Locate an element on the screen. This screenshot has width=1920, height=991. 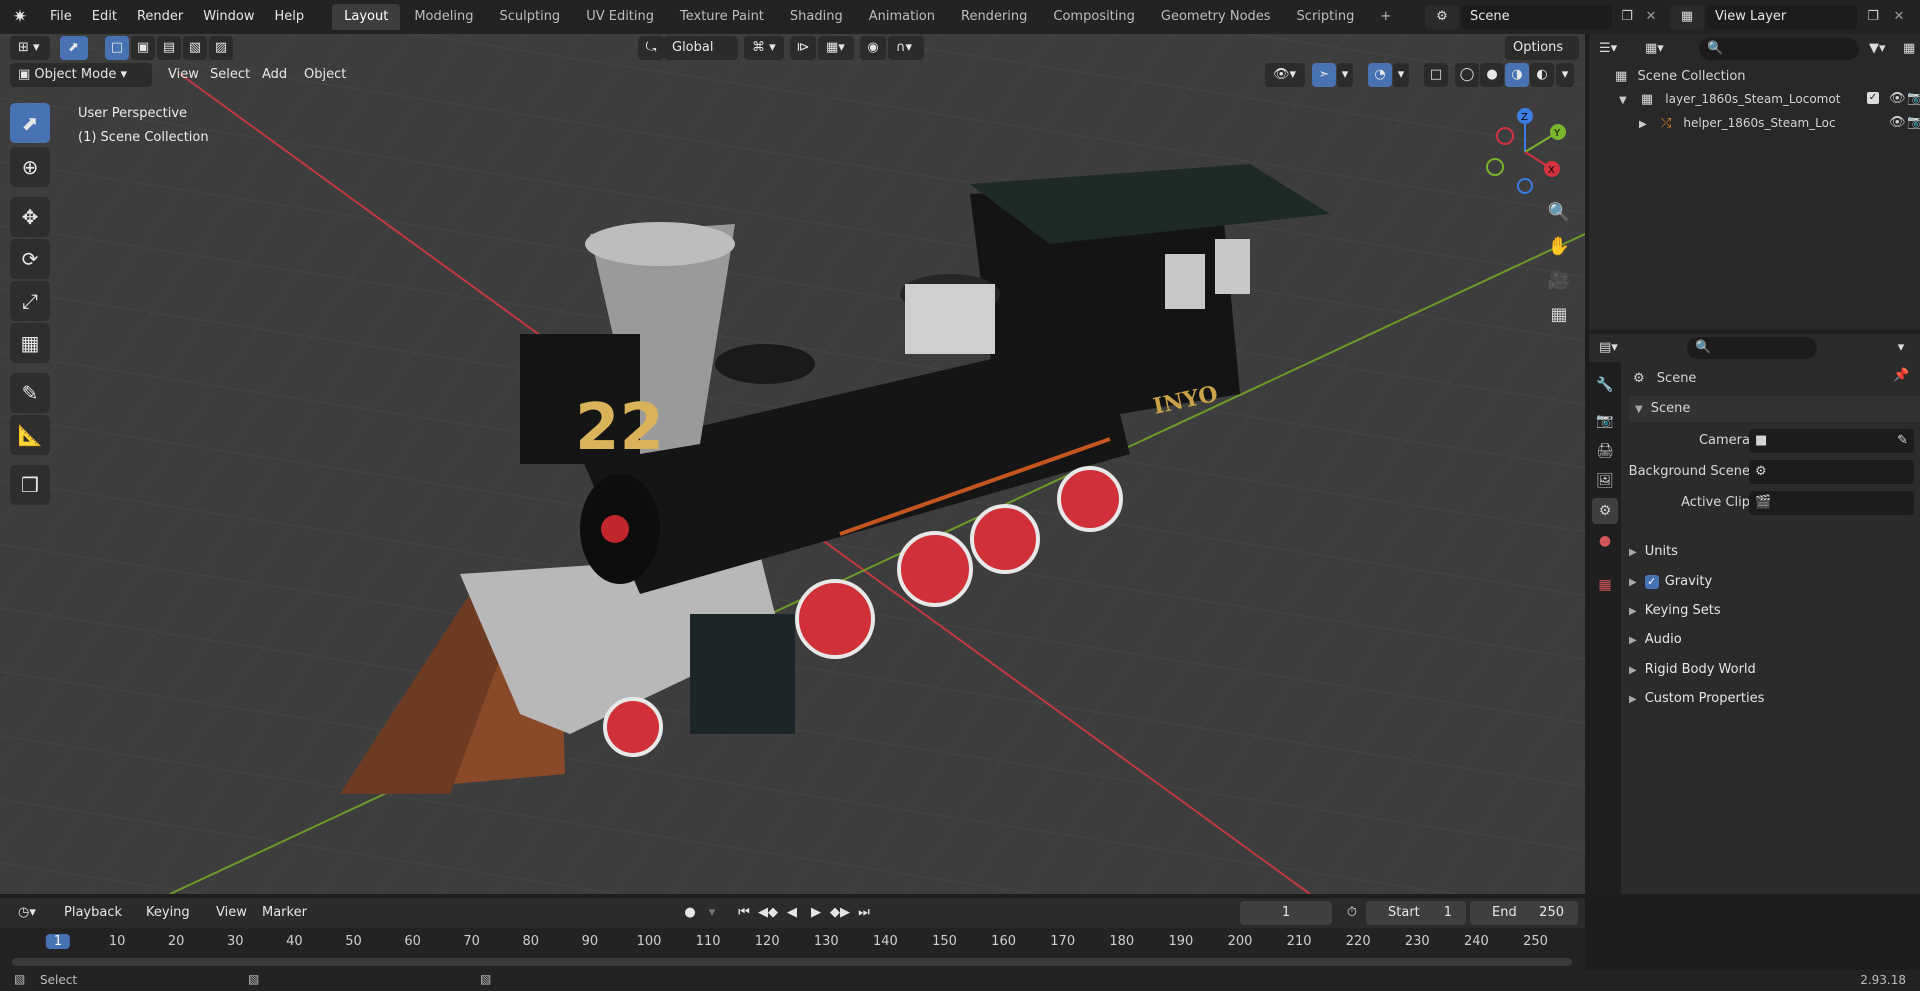
proportional-falloff-icon: ∩▾ is located at coordinates (906, 48).